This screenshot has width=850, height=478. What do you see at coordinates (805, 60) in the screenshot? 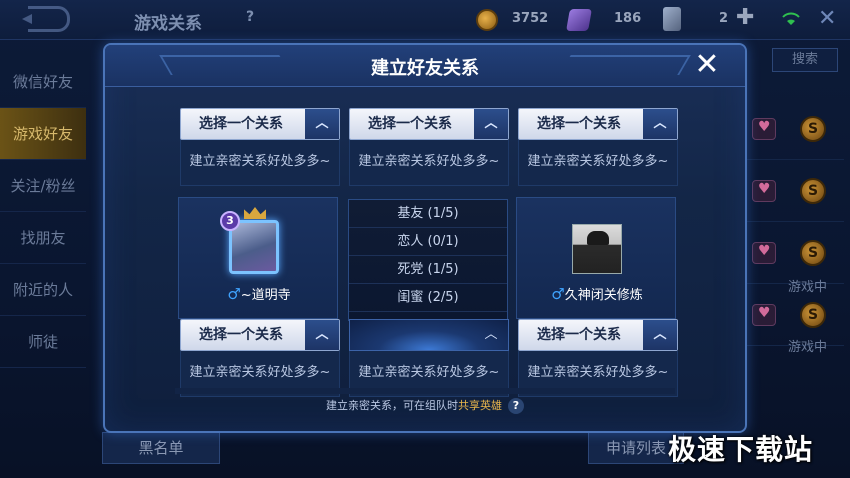
I see `search-button: 搜索` at bounding box center [805, 60].